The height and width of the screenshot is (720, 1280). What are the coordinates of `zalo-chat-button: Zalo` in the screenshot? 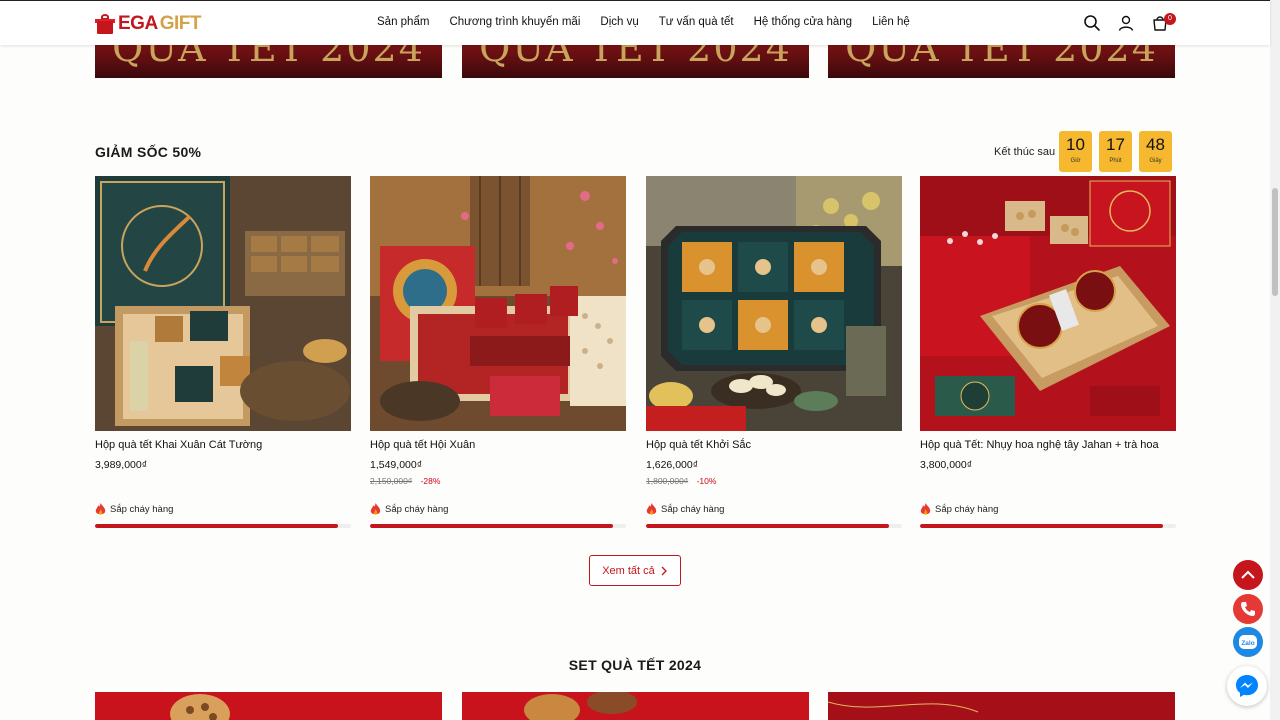 It's located at (1248, 642).